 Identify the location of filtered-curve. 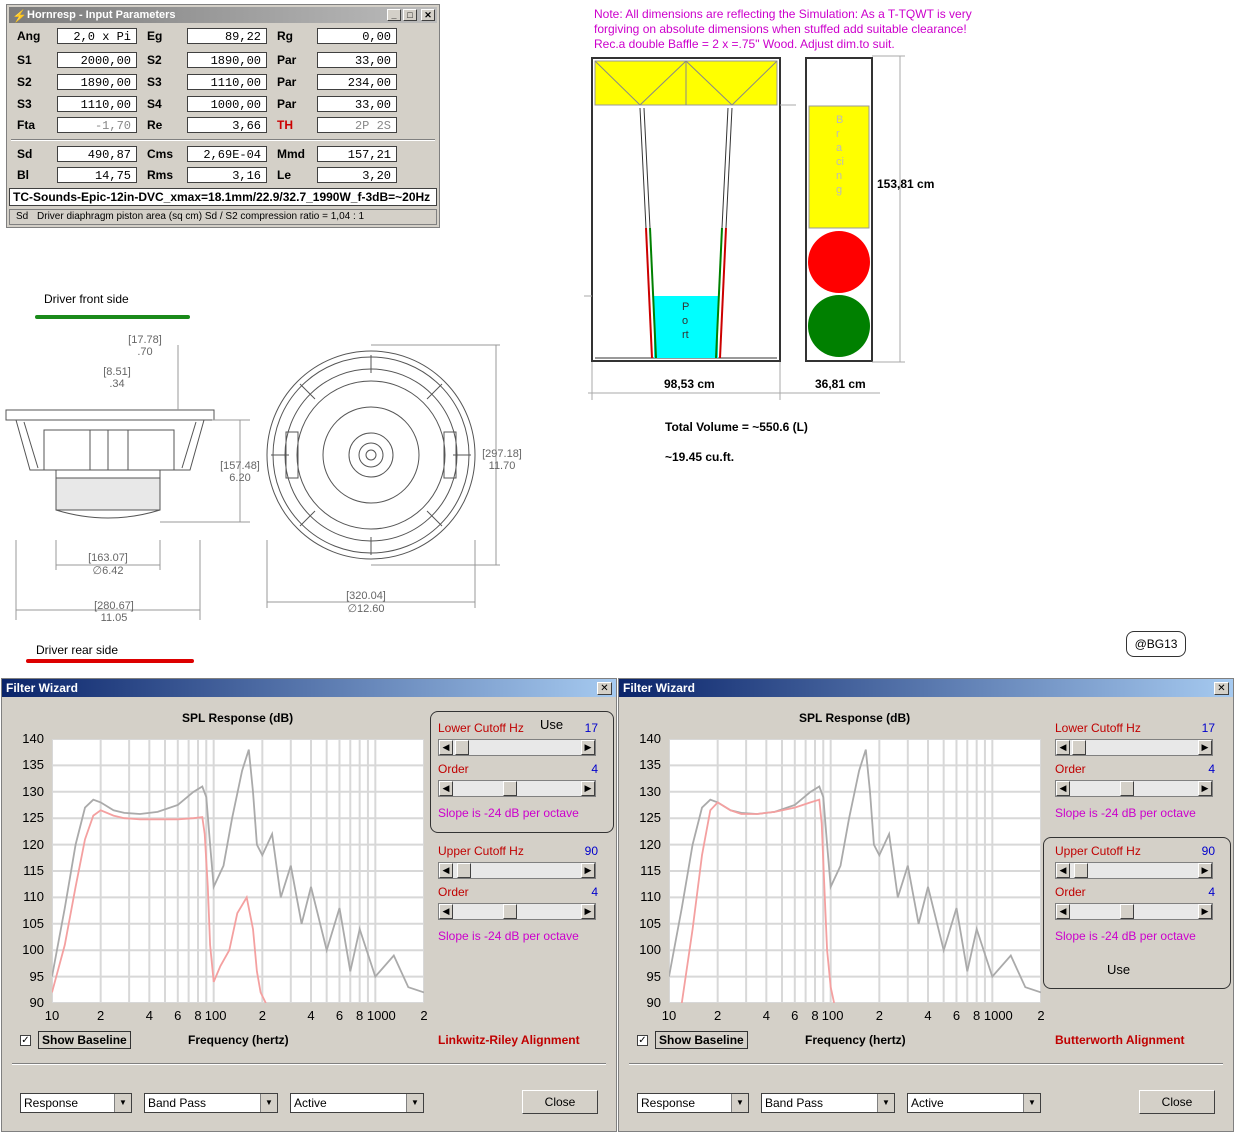
(757, 900).